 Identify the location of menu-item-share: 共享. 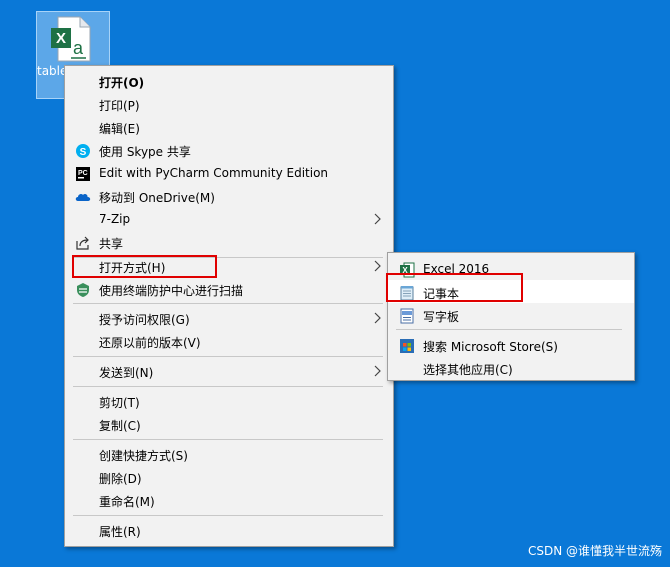
(229, 242).